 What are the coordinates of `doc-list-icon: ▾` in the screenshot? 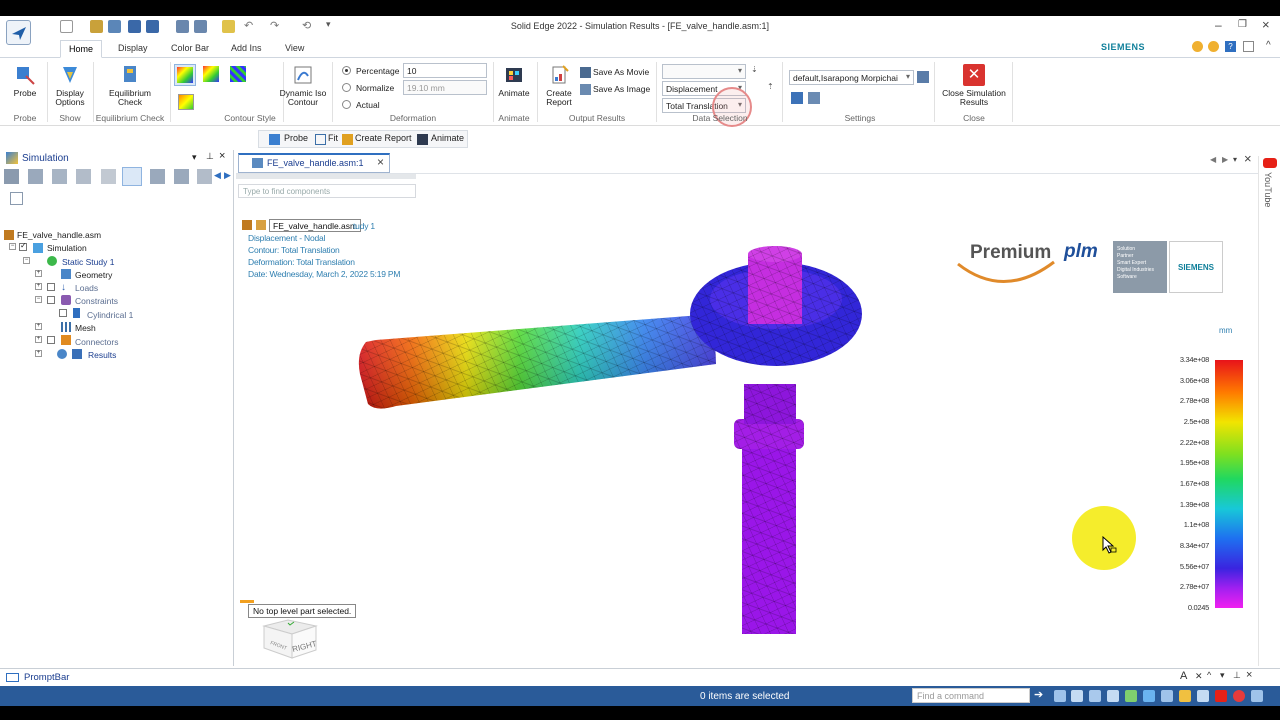 It's located at (1235, 159).